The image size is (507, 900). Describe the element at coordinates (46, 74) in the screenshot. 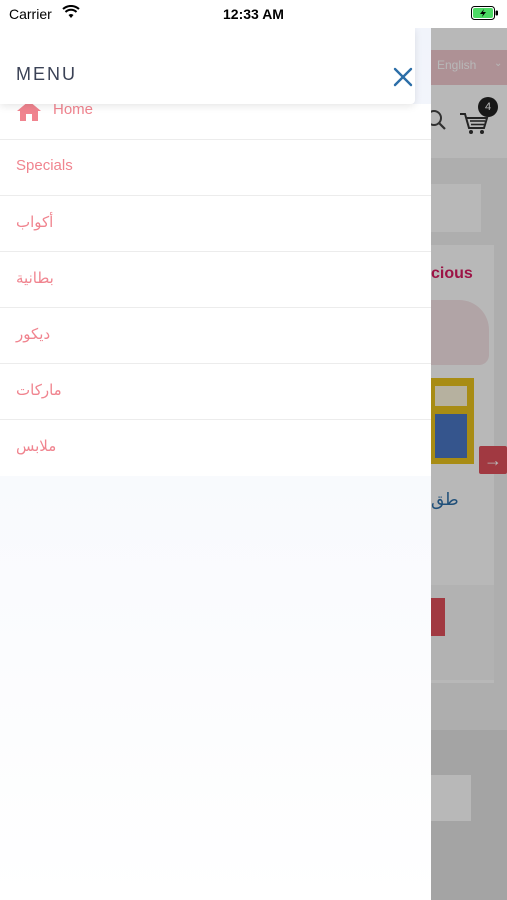

I see `drawer-title: MENU` at that location.